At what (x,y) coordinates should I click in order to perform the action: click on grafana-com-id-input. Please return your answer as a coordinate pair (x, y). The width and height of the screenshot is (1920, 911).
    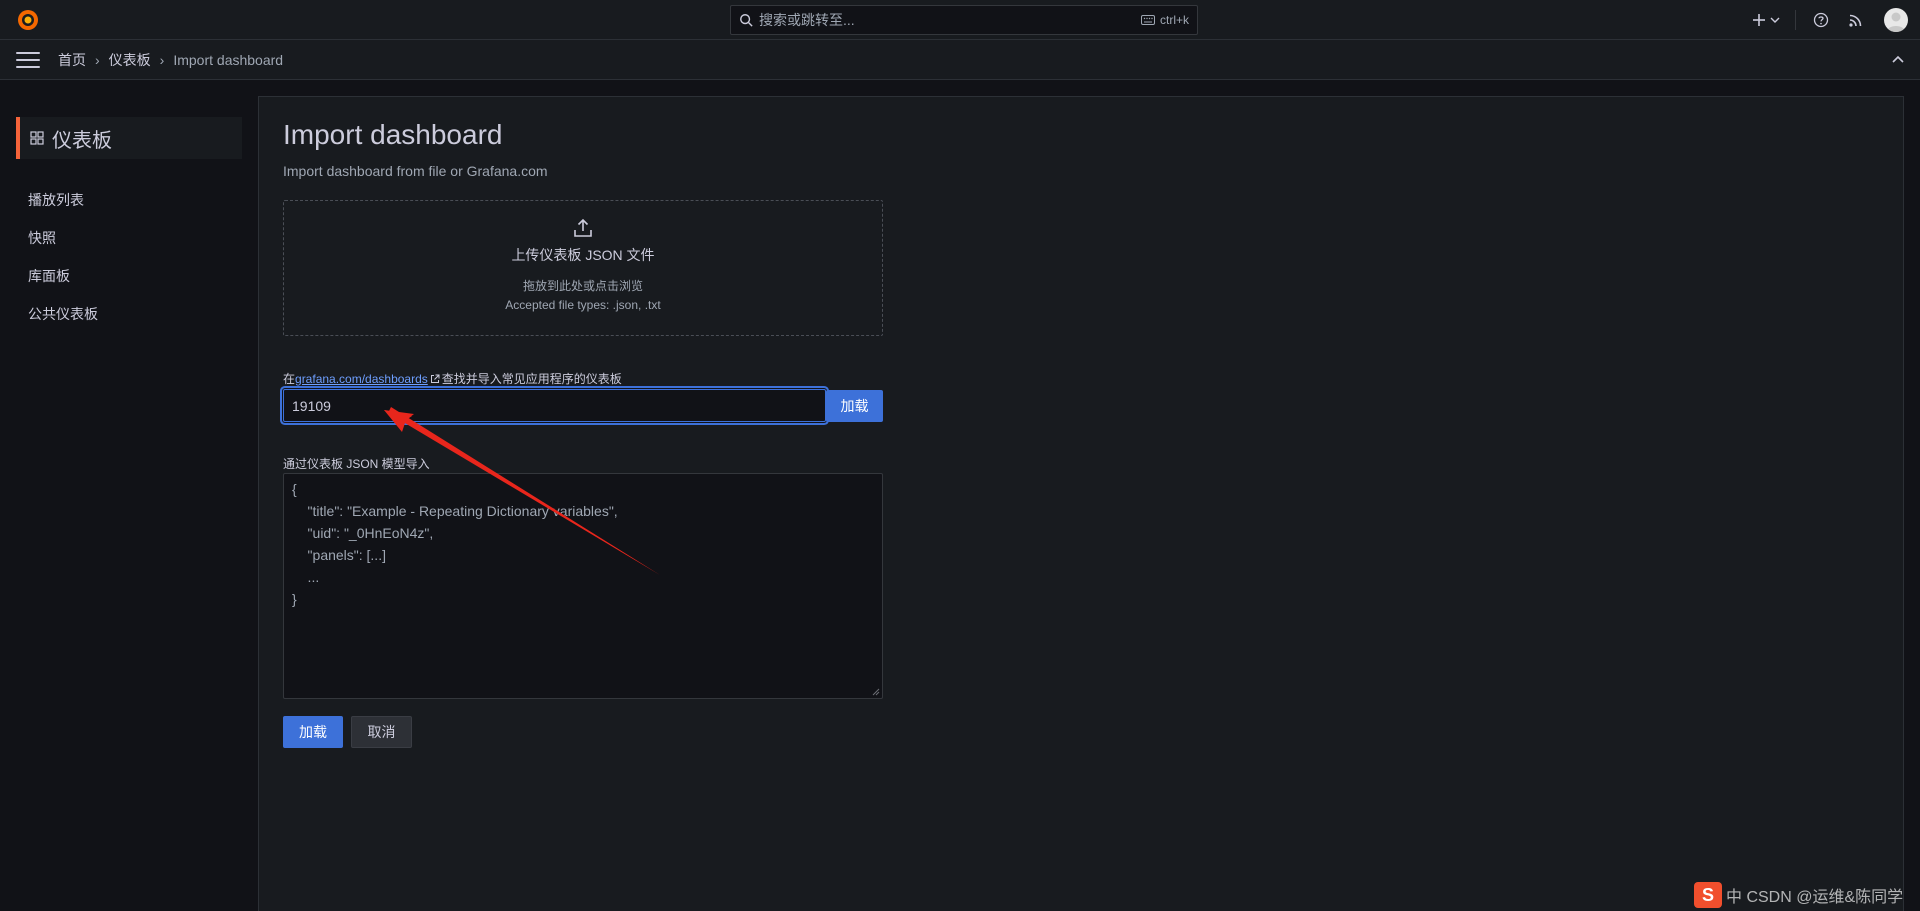
    Looking at the image, I should click on (554, 405).